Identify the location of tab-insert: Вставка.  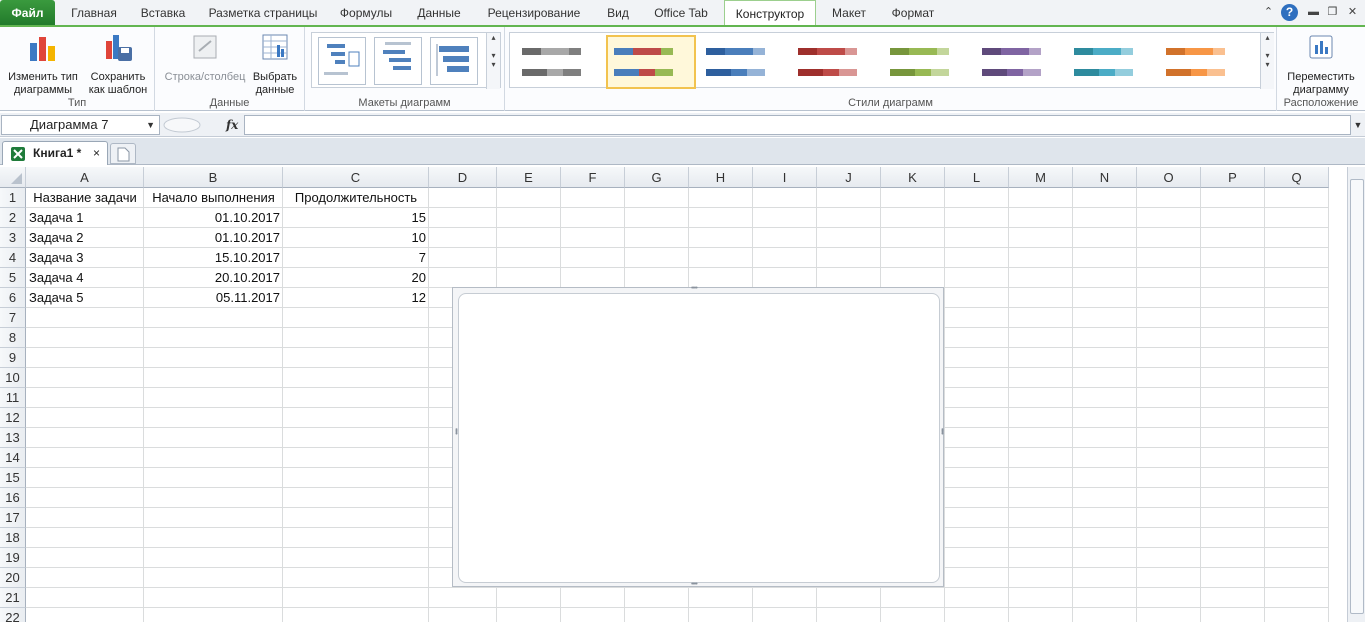
(163, 13).